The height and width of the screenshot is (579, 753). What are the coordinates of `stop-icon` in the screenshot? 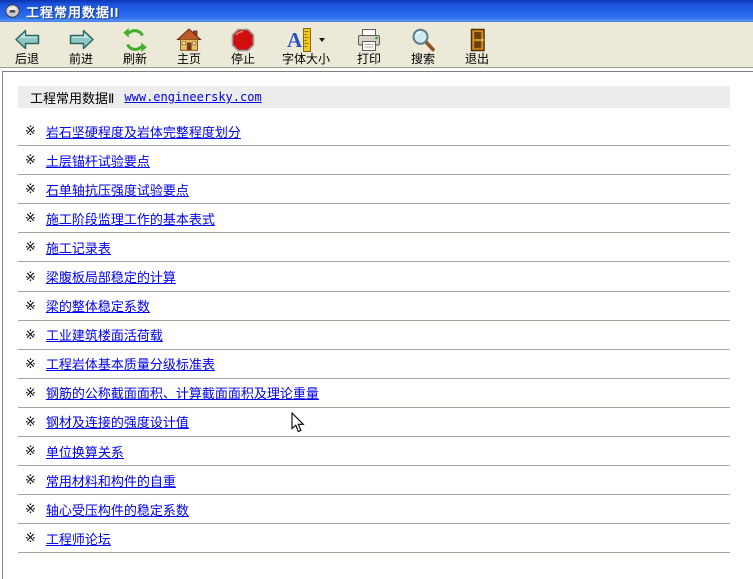 It's located at (243, 39).